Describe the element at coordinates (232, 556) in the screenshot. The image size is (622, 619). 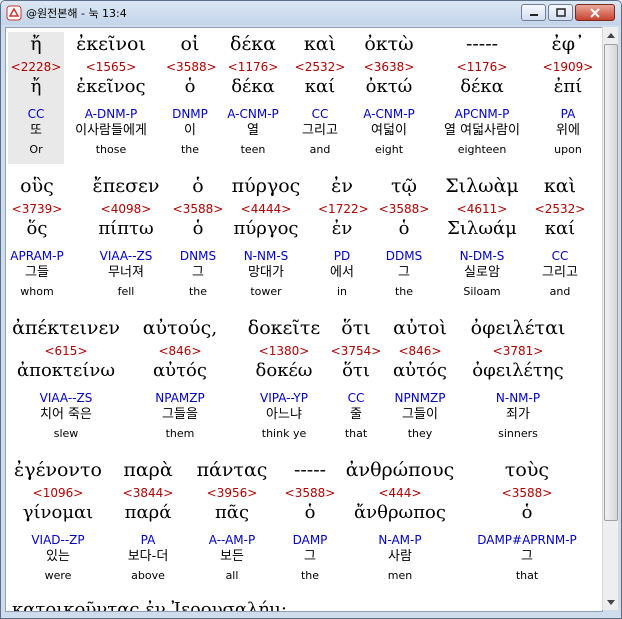
I see `korean-gloss: 보든` at that location.